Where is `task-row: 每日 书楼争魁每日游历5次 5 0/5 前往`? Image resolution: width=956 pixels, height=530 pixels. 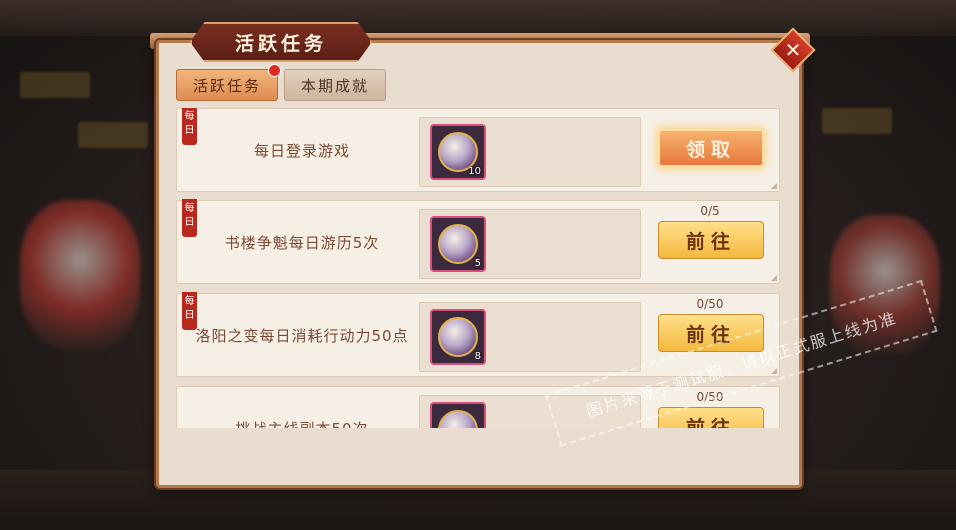
task-row: 每日 书楼争魁每日游历5次 5 0/5 前往 is located at coordinates (478, 241).